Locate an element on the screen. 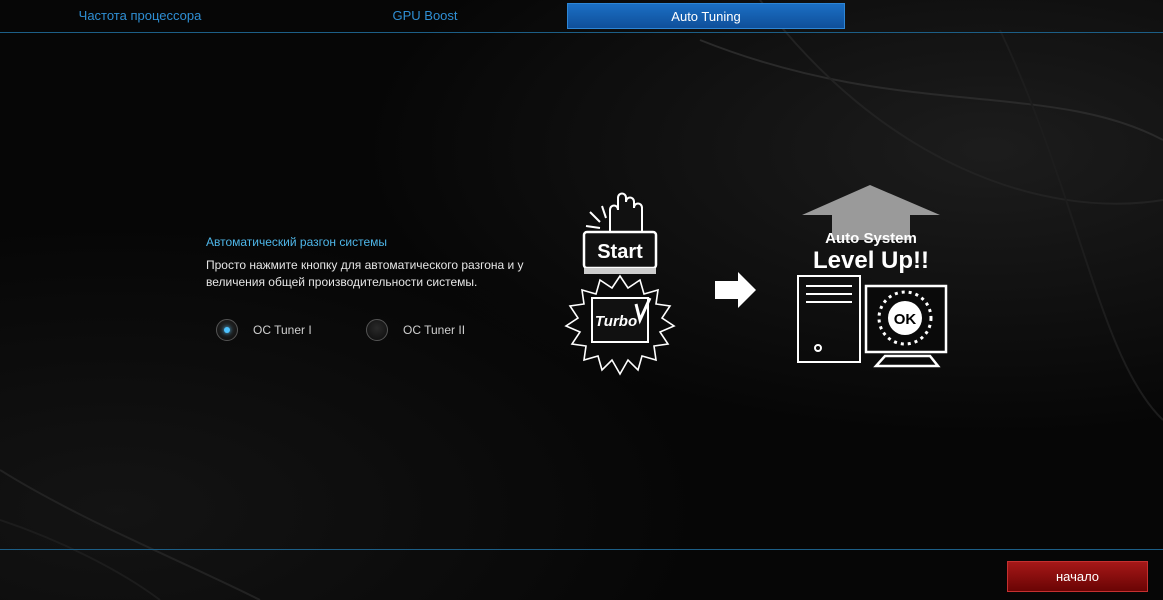  right-arrow-icon is located at coordinates (735, 290).